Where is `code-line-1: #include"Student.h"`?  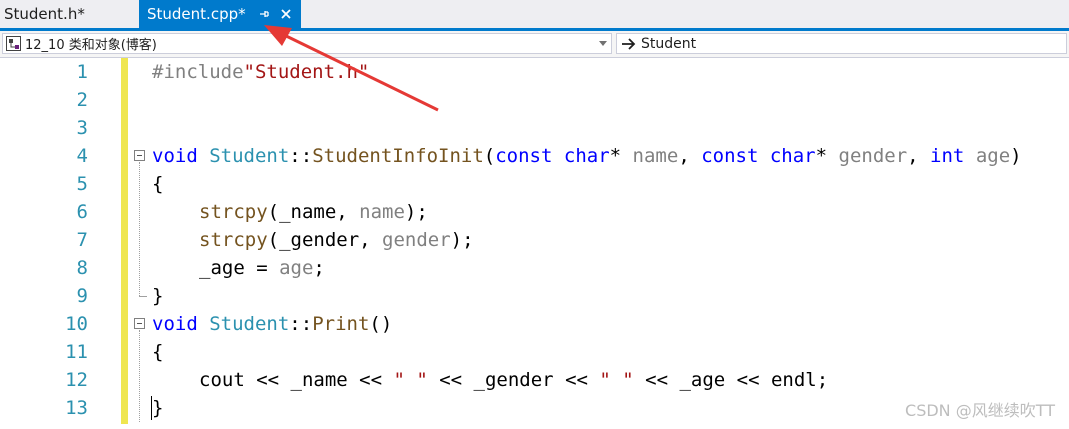 code-line-1: #include"Student.h" is located at coordinates (260, 72).